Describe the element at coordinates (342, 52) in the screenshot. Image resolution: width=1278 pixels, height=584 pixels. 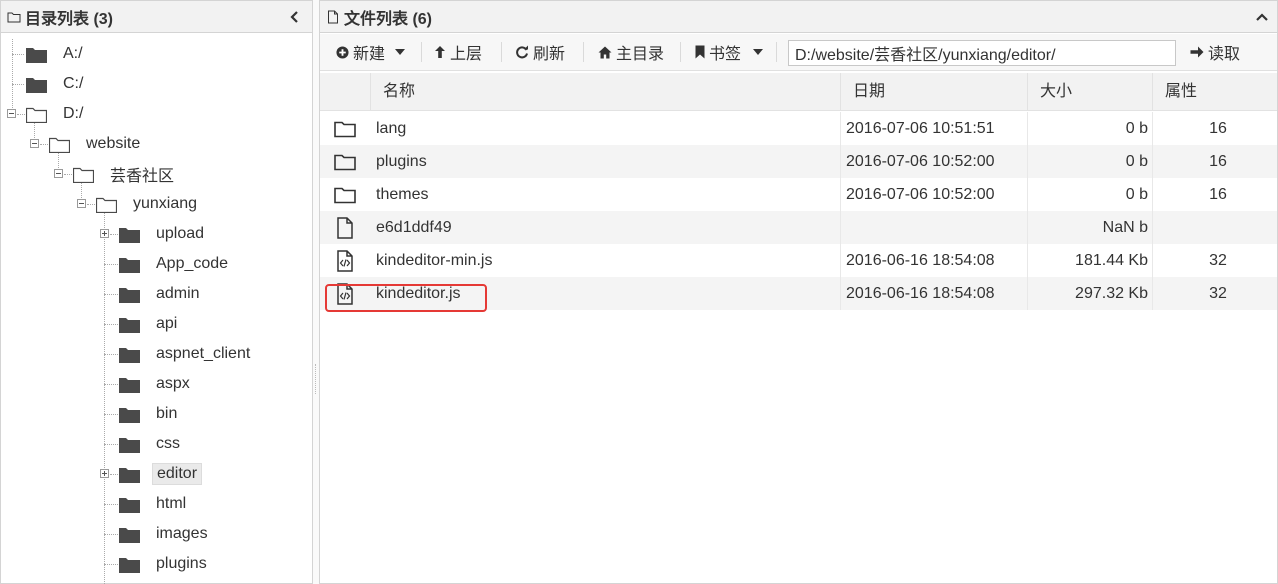
I see `plus-circle-icon` at that location.